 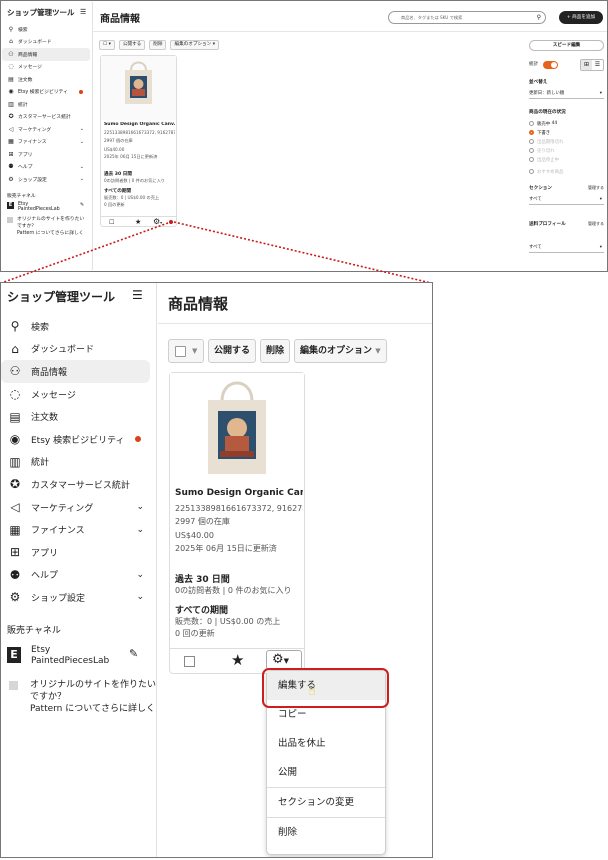 What do you see at coordinates (581, 17) in the screenshot?
I see `add-product-button: + 商品を追加` at bounding box center [581, 17].